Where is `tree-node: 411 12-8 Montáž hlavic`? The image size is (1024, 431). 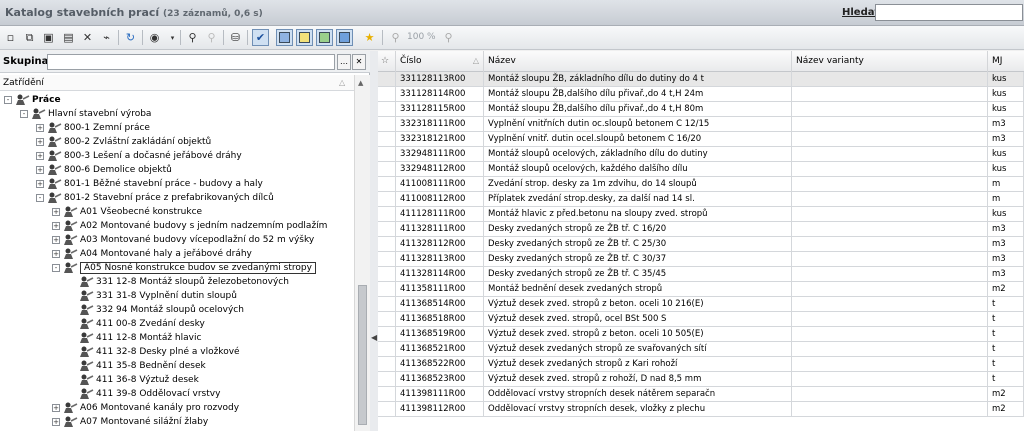 tree-node: 411 12-8 Montáž hlavic is located at coordinates (134, 338).